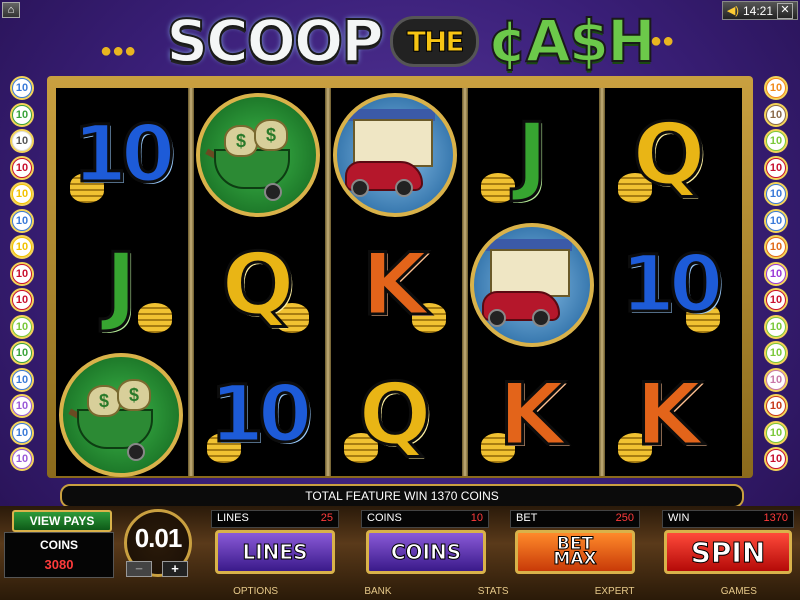 This screenshot has width=800, height=600. What do you see at coordinates (11, 10) in the screenshot?
I see `home-icon: ⌂` at bounding box center [11, 10].